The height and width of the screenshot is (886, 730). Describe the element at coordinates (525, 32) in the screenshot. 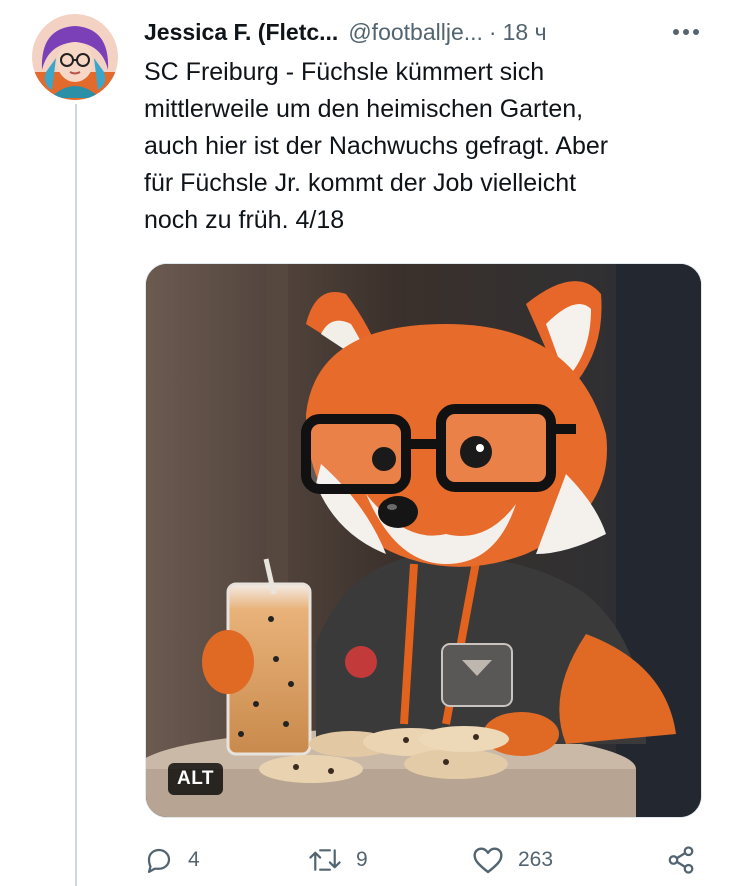

I see `timestamp: 18 ч` at that location.